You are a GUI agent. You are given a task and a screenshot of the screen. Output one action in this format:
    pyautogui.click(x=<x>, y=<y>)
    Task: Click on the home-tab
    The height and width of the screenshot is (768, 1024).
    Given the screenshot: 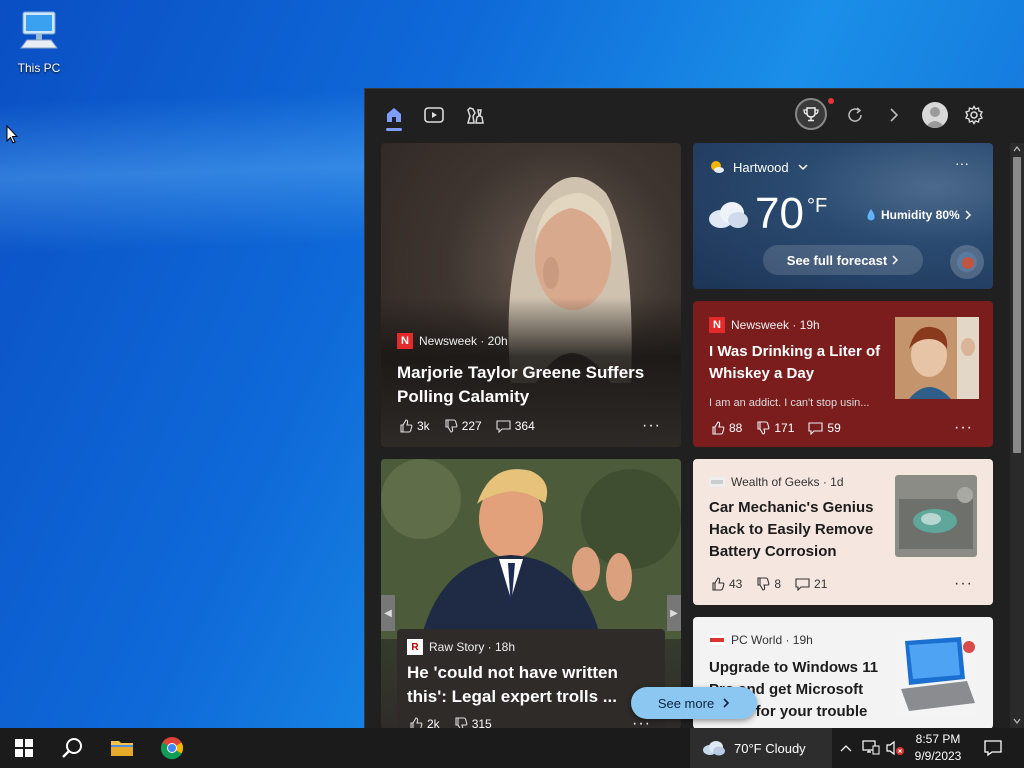 What is the action you would take?
    pyautogui.click(x=394, y=115)
    